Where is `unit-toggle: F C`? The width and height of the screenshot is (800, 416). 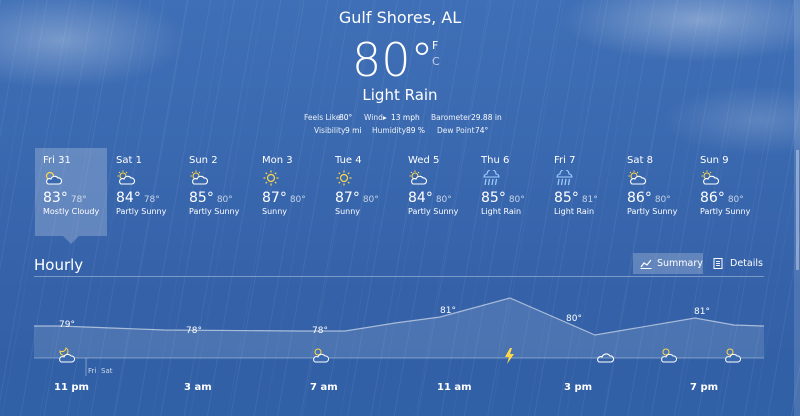
unit-toggle: F C is located at coordinates (436, 54).